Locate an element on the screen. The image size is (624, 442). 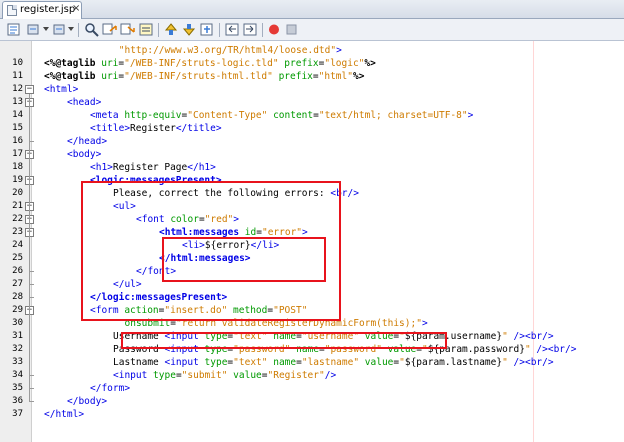
back-dropdown-icon is located at coordinates (46, 29).